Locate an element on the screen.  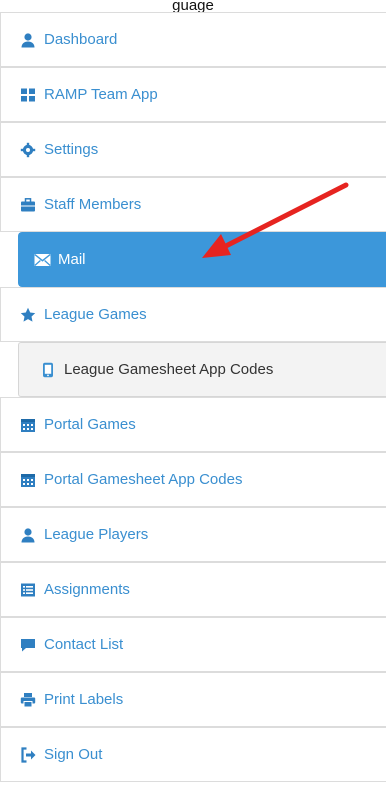
nav-item-label: Assignments is located at coordinates (87, 589).